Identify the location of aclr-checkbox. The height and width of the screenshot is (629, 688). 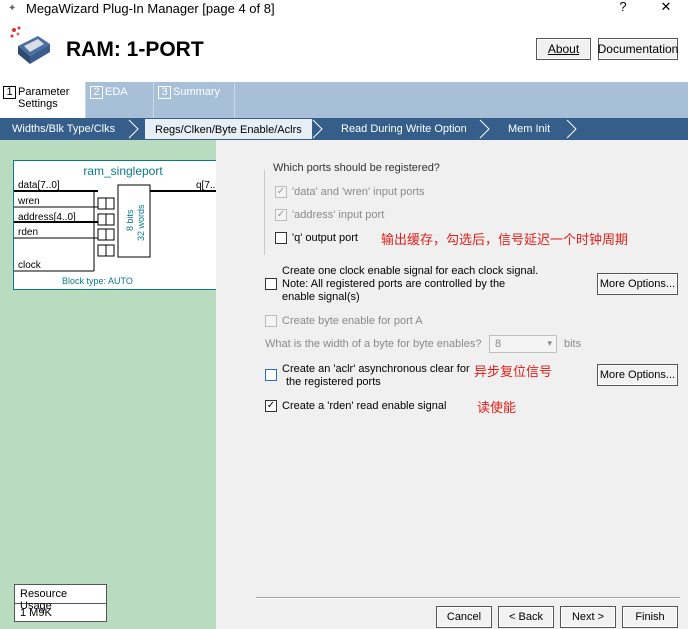
(271, 375).